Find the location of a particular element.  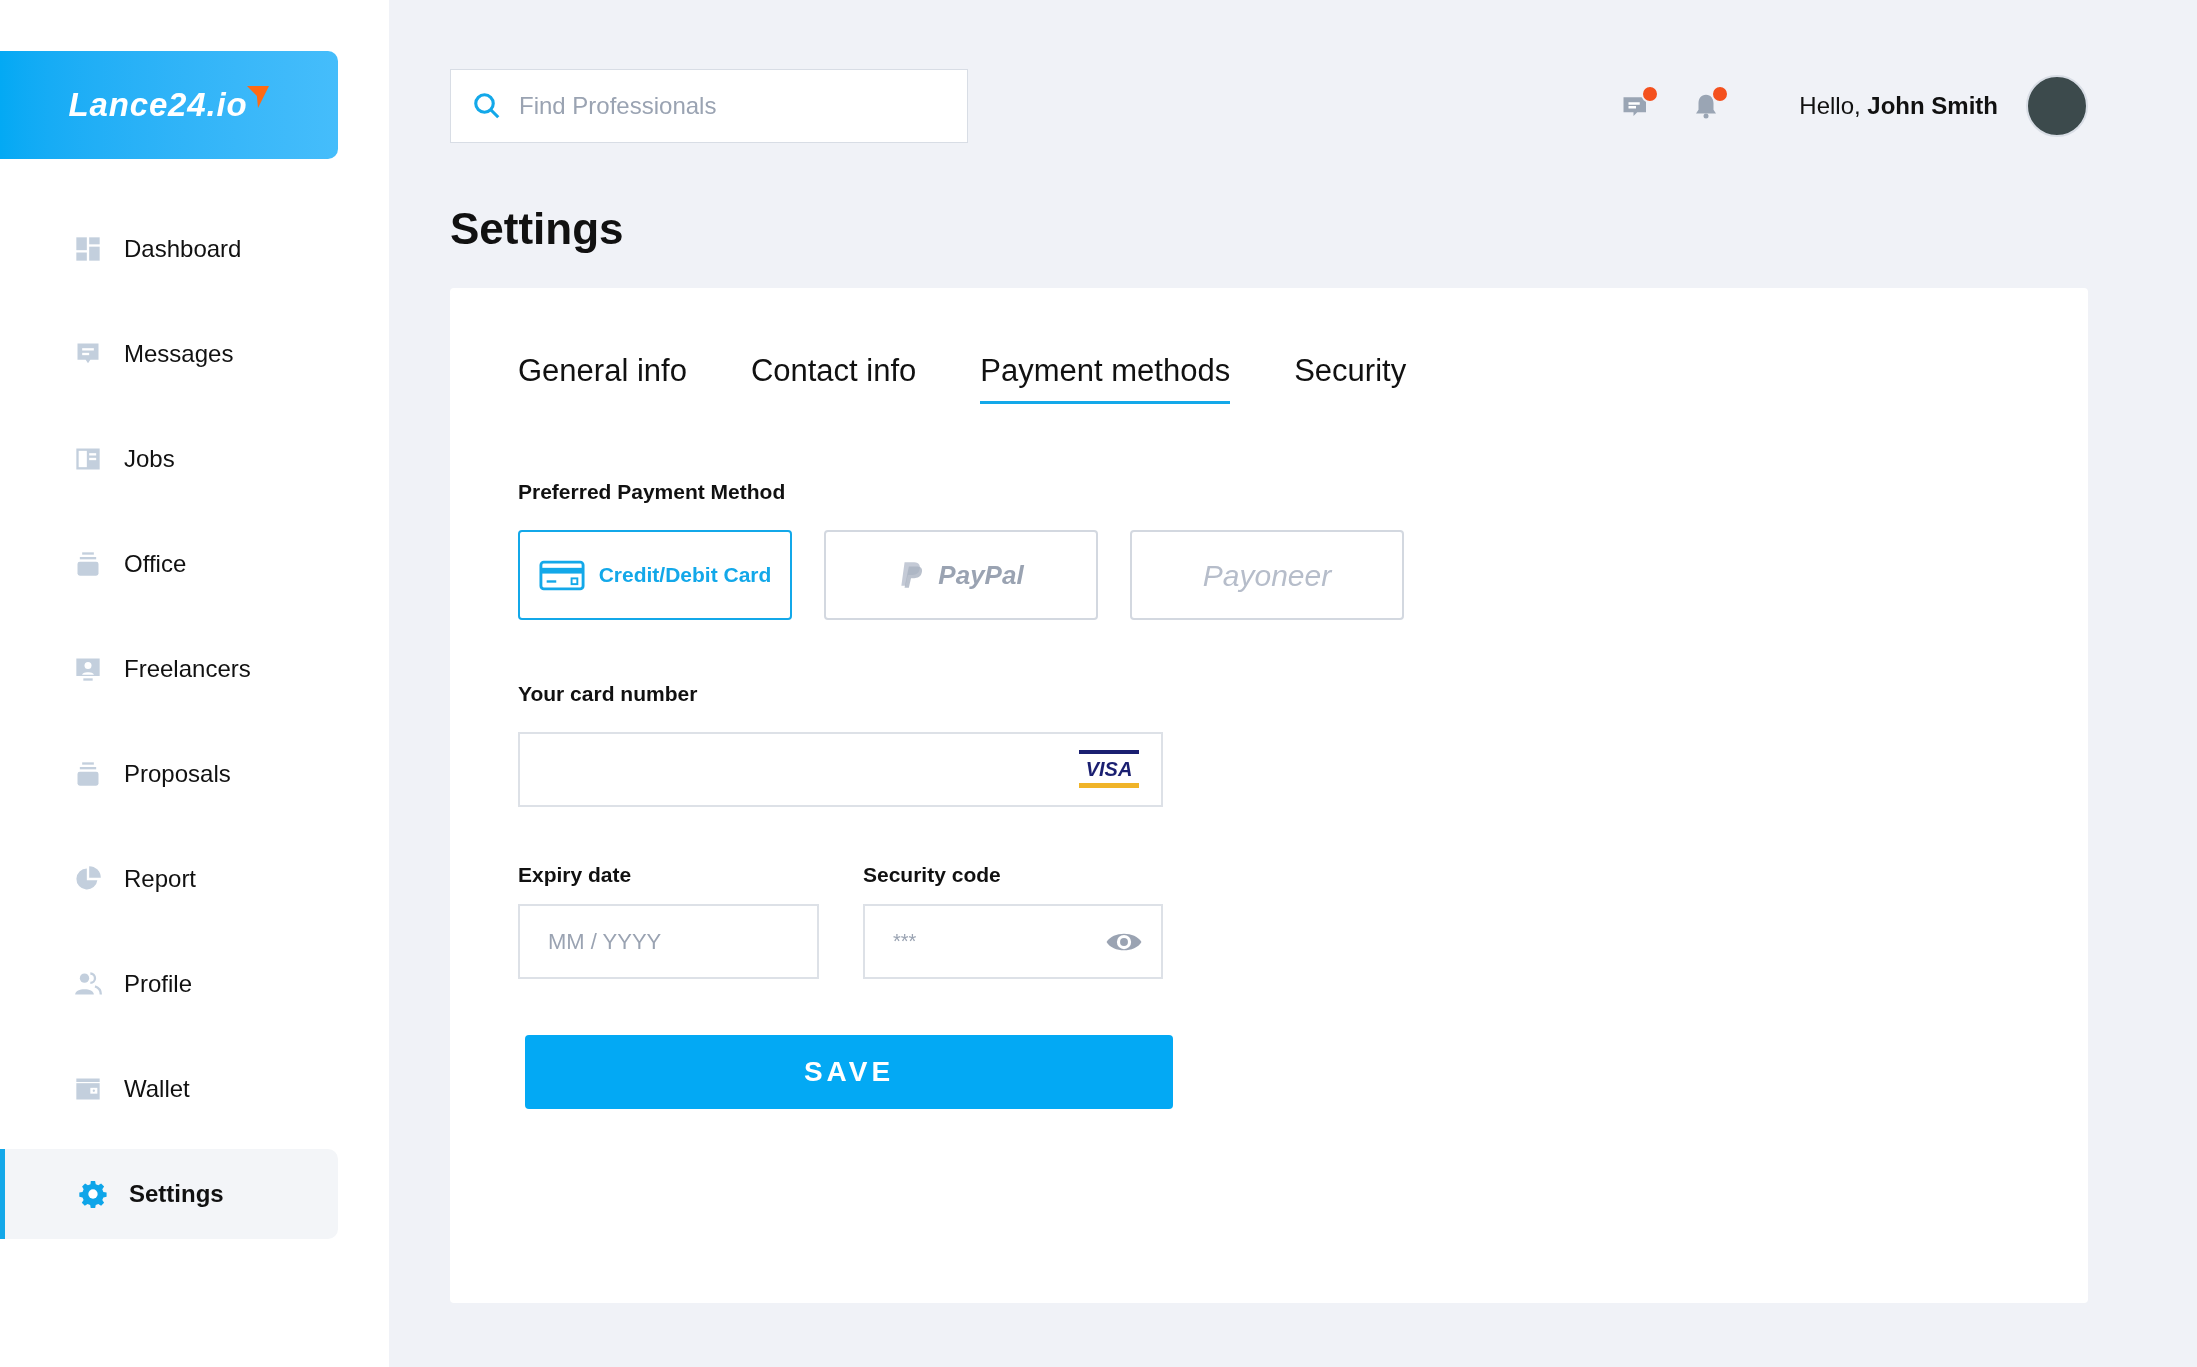

sidebar-item: Proposals is located at coordinates (169, 774).